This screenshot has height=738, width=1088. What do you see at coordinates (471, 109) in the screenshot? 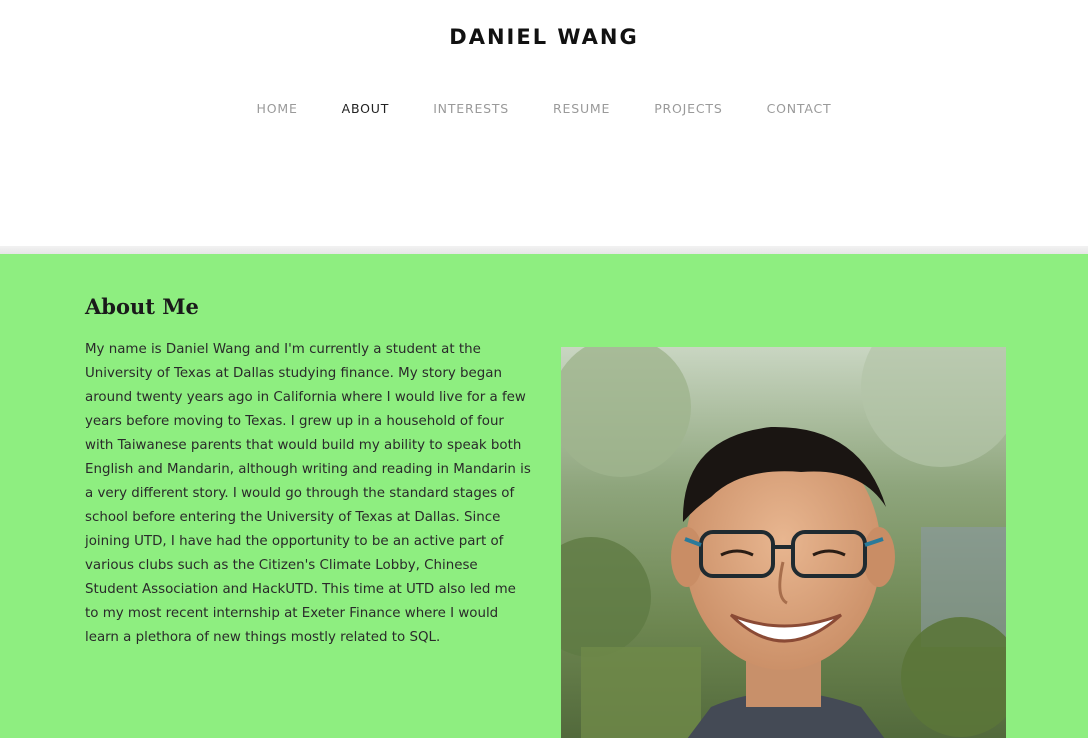
I see `nav-item-interests: INTERESTS` at bounding box center [471, 109].